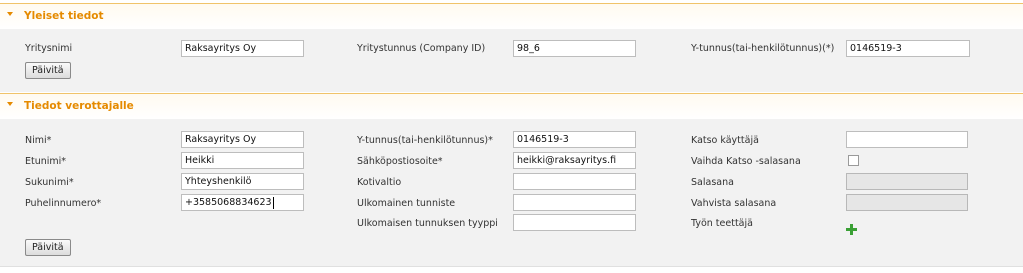 This screenshot has width=1023, height=273. Describe the element at coordinates (427, 223) in the screenshot. I see `foreign-id-type-label: Ulkomaisen tunnuksen tyyppi` at that location.